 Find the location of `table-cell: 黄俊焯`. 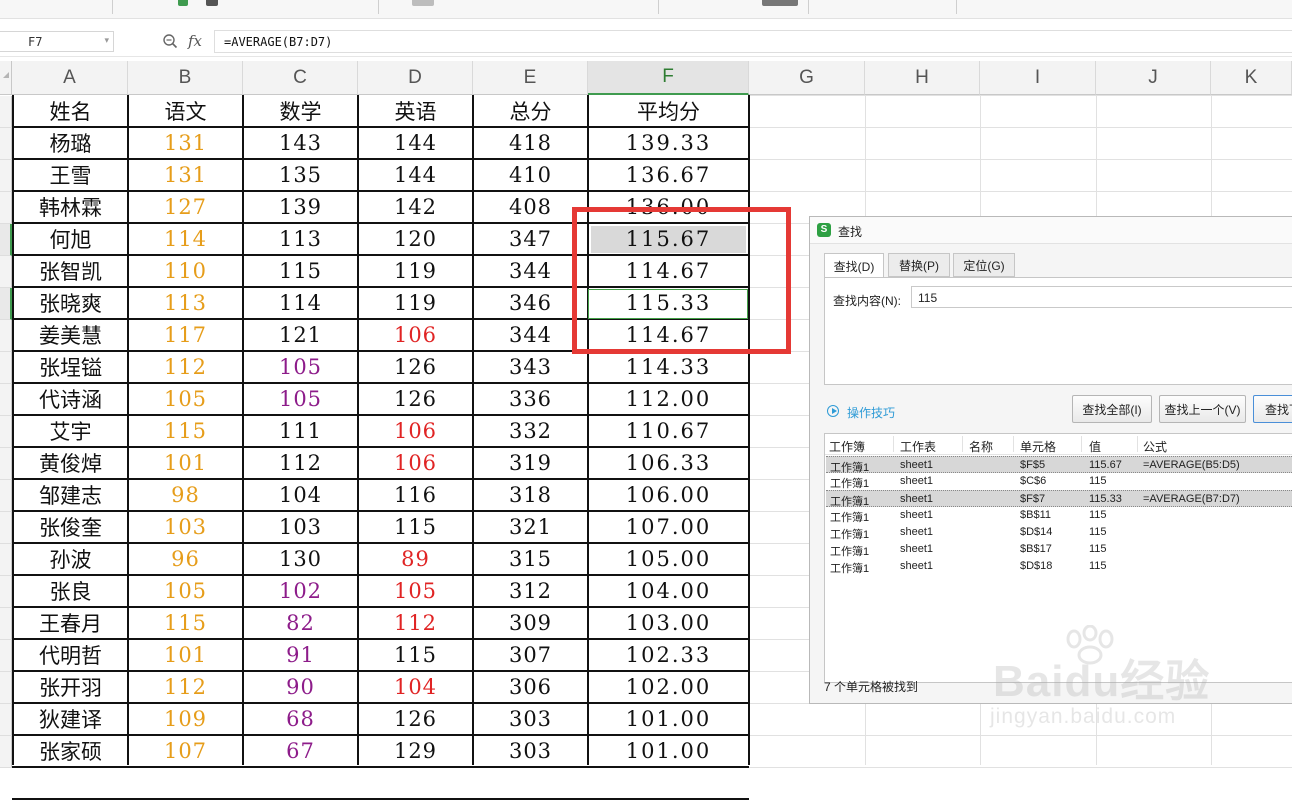

table-cell: 黄俊焯 is located at coordinates (70, 463).